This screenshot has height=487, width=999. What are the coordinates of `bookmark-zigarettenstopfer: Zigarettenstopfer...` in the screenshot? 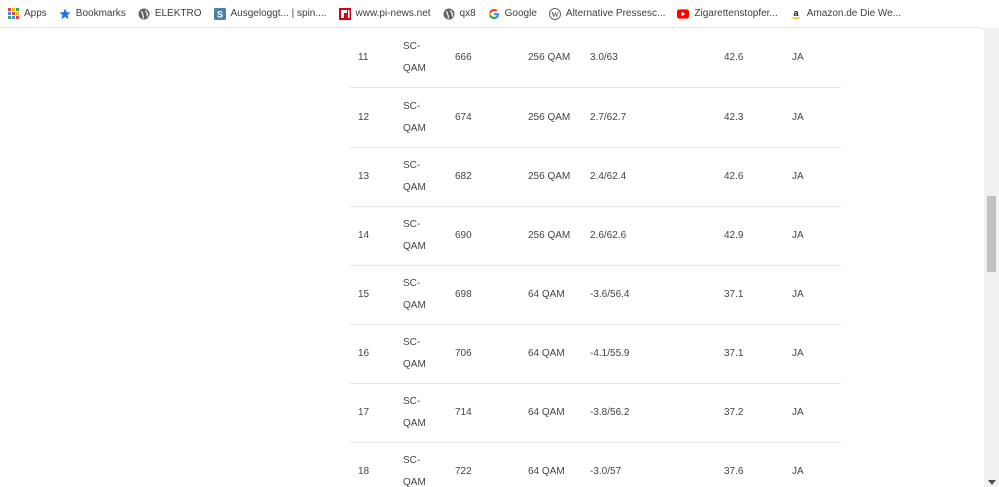 It's located at (727, 13).